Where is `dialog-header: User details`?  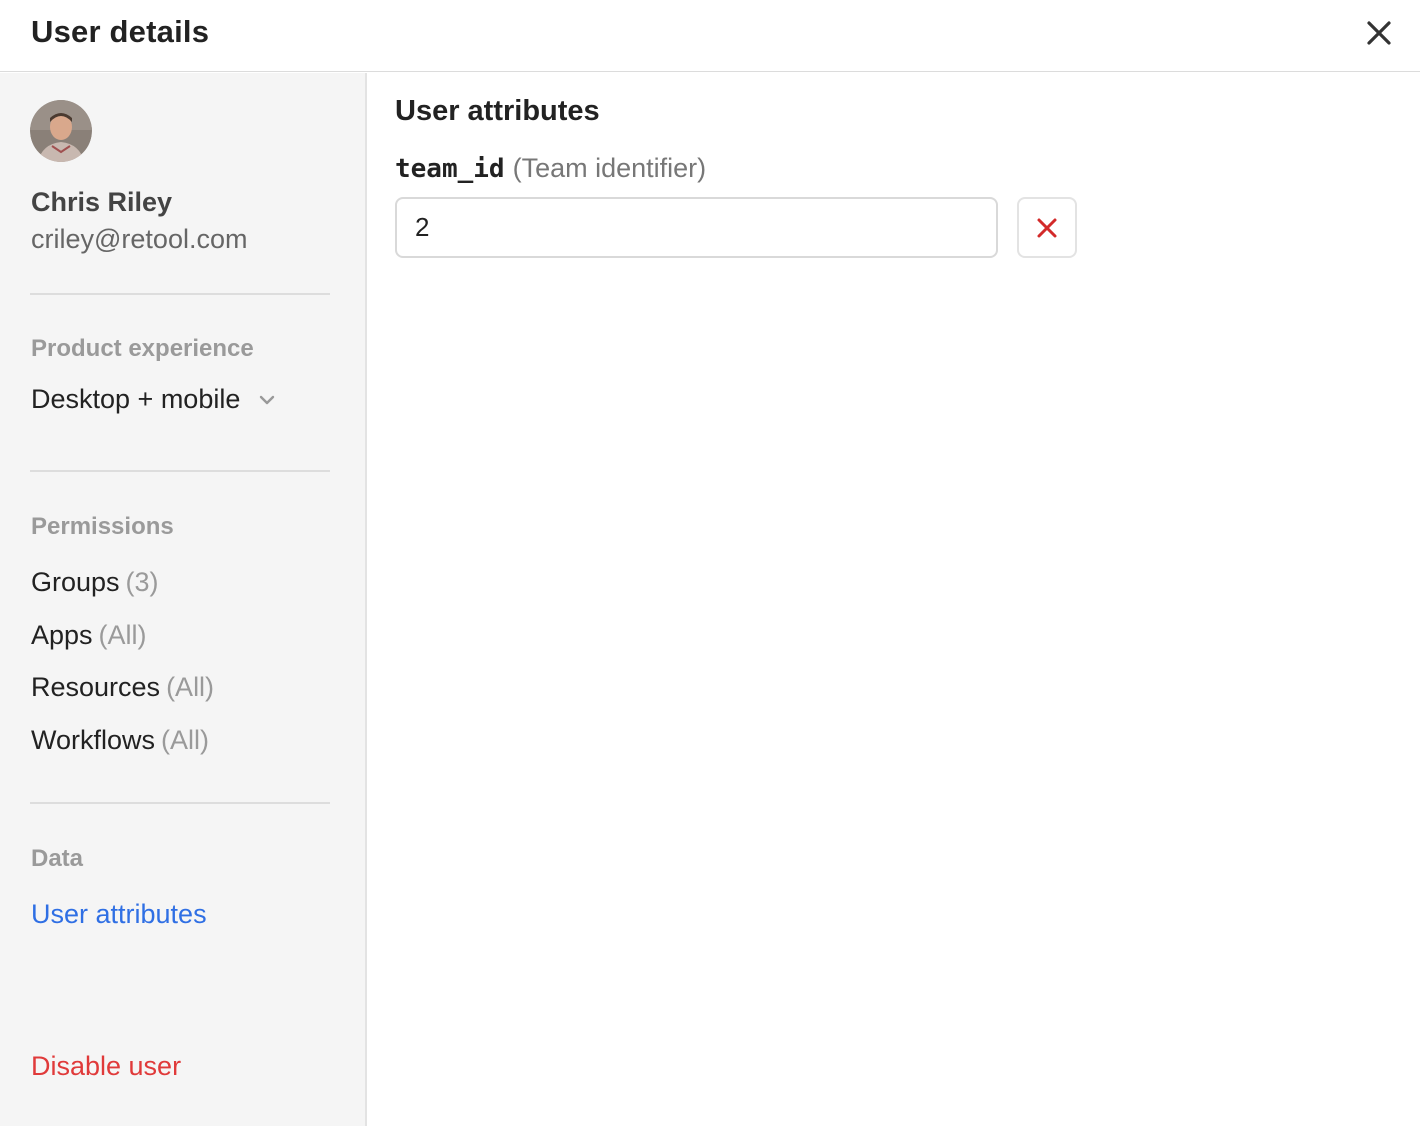 dialog-header: User details is located at coordinates (710, 36).